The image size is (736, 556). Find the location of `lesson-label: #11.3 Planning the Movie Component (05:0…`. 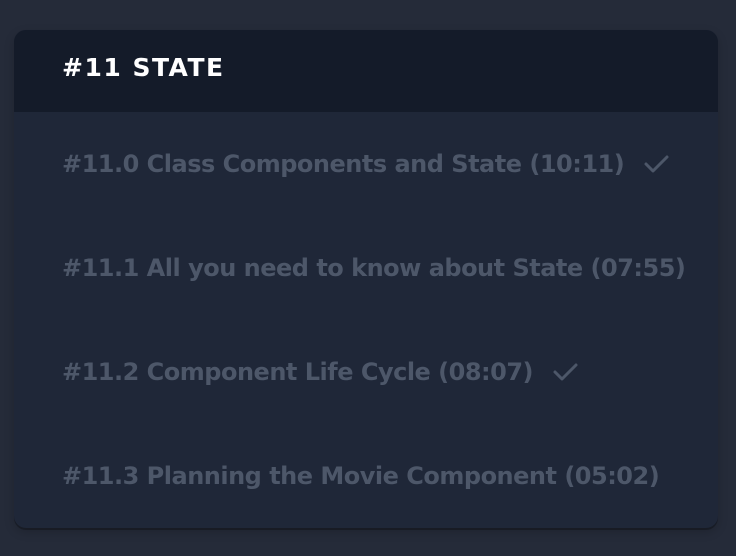

lesson-label: #11.3 Planning the Movie Component (05:0… is located at coordinates (361, 476).